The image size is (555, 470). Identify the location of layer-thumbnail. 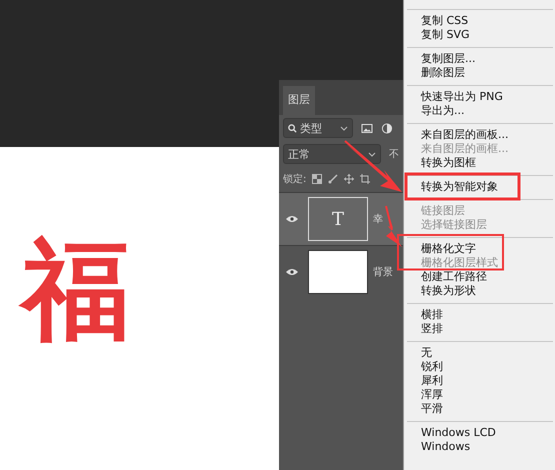
(338, 272).